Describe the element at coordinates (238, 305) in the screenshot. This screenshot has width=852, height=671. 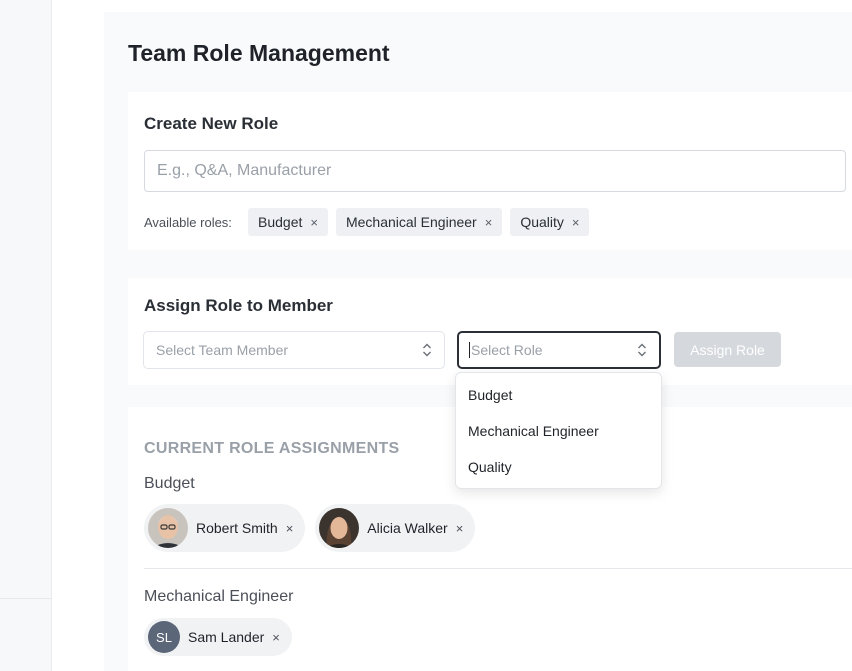
I see `assign-role-title: Assign Role to Member` at that location.